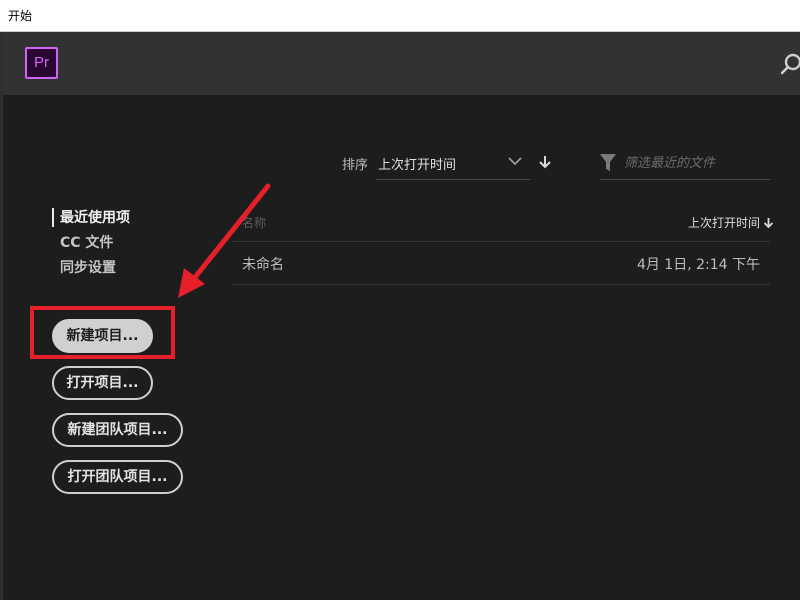 This screenshot has height=600, width=800. What do you see at coordinates (263, 265) in the screenshot?
I see `recent-file-name: 未命名` at bounding box center [263, 265].